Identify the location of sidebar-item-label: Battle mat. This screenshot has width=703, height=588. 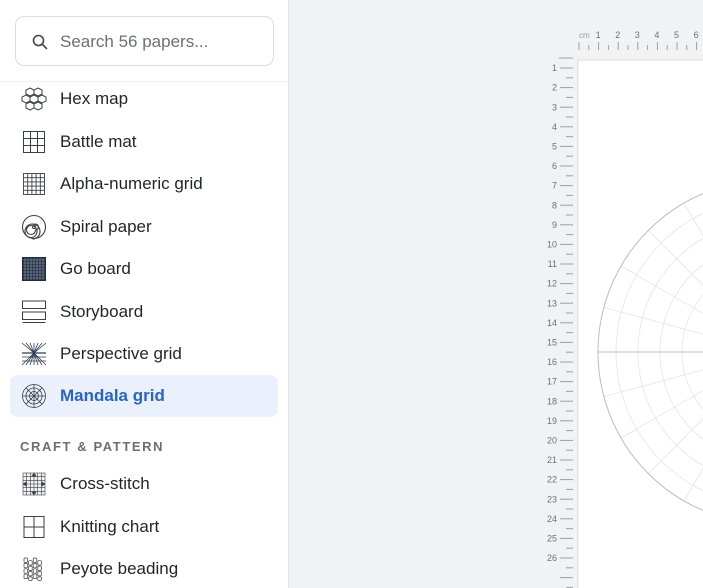
(98, 141).